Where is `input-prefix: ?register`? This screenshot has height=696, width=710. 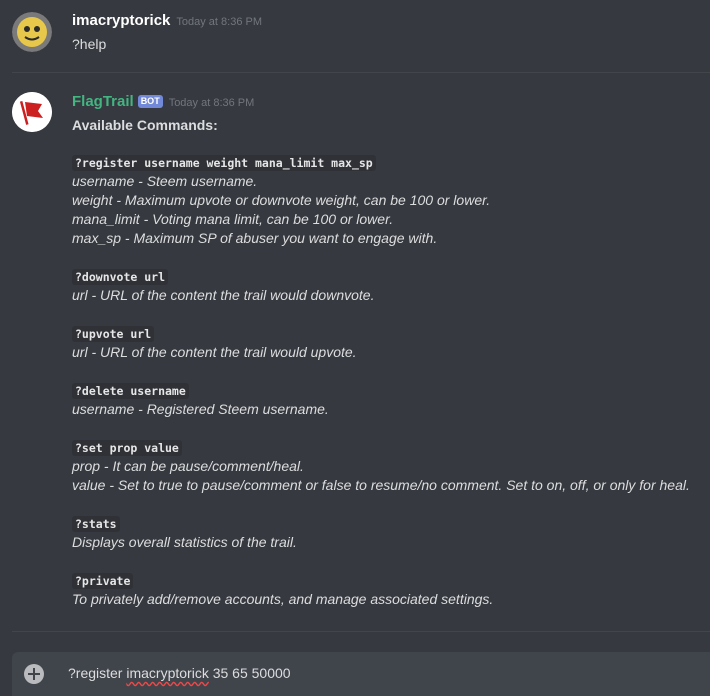
input-prefix: ?register is located at coordinates (97, 673).